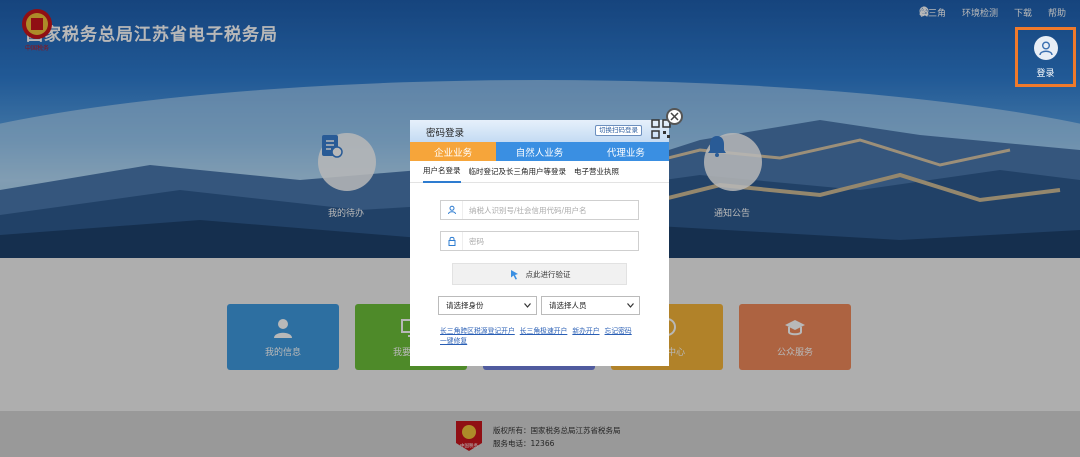  What do you see at coordinates (452, 210) in the screenshot?
I see `user-icon` at bounding box center [452, 210].